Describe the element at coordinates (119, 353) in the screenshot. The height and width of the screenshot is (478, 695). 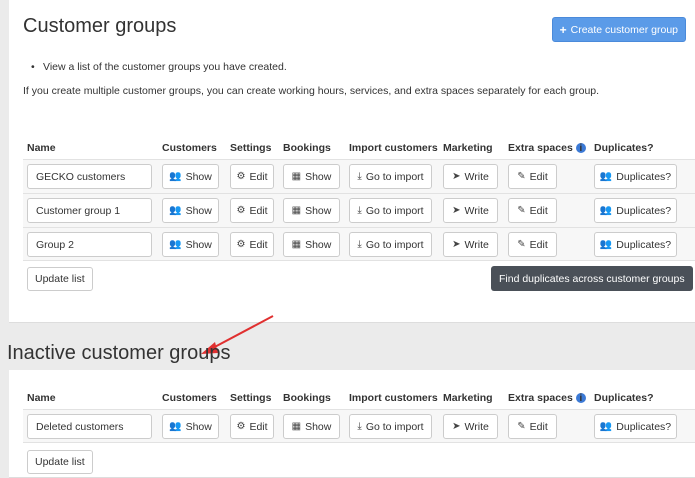
I see `inactive-groups-title: Inactive customer groups` at that location.